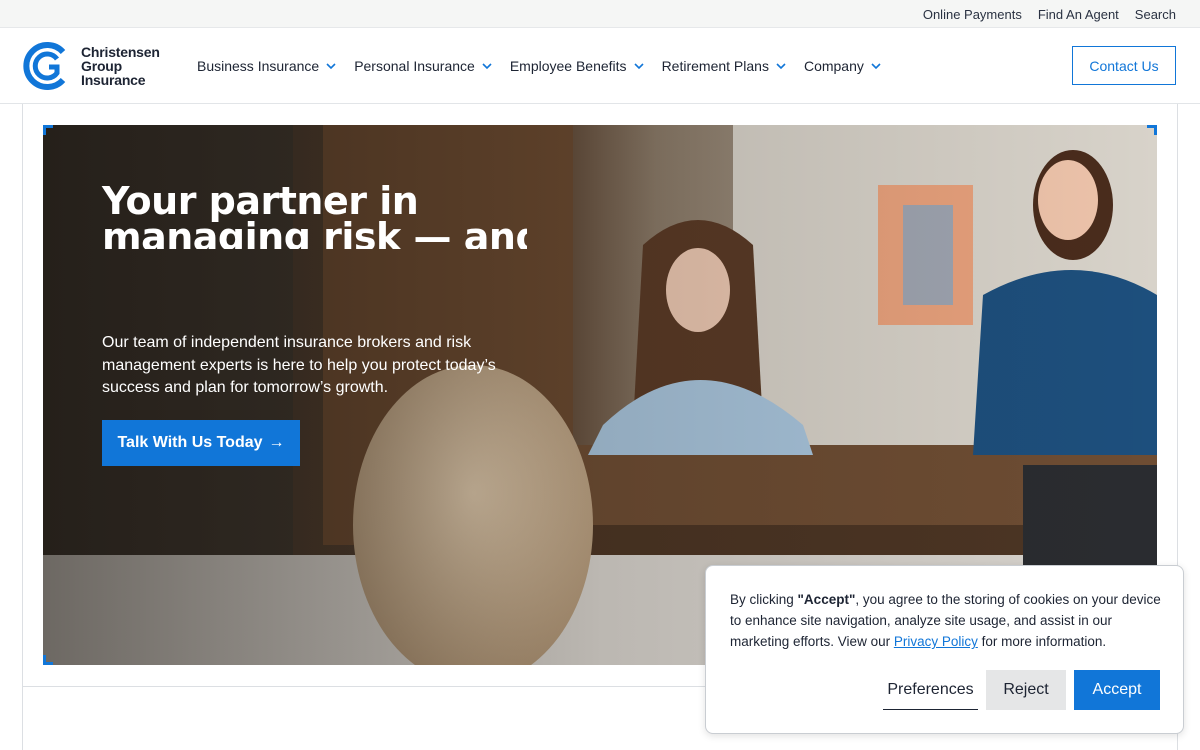 Image resolution: width=1200 pixels, height=750 pixels. Describe the element at coordinates (260, 201) in the screenshot. I see `hero-title-line-1: Your partner in` at that location.